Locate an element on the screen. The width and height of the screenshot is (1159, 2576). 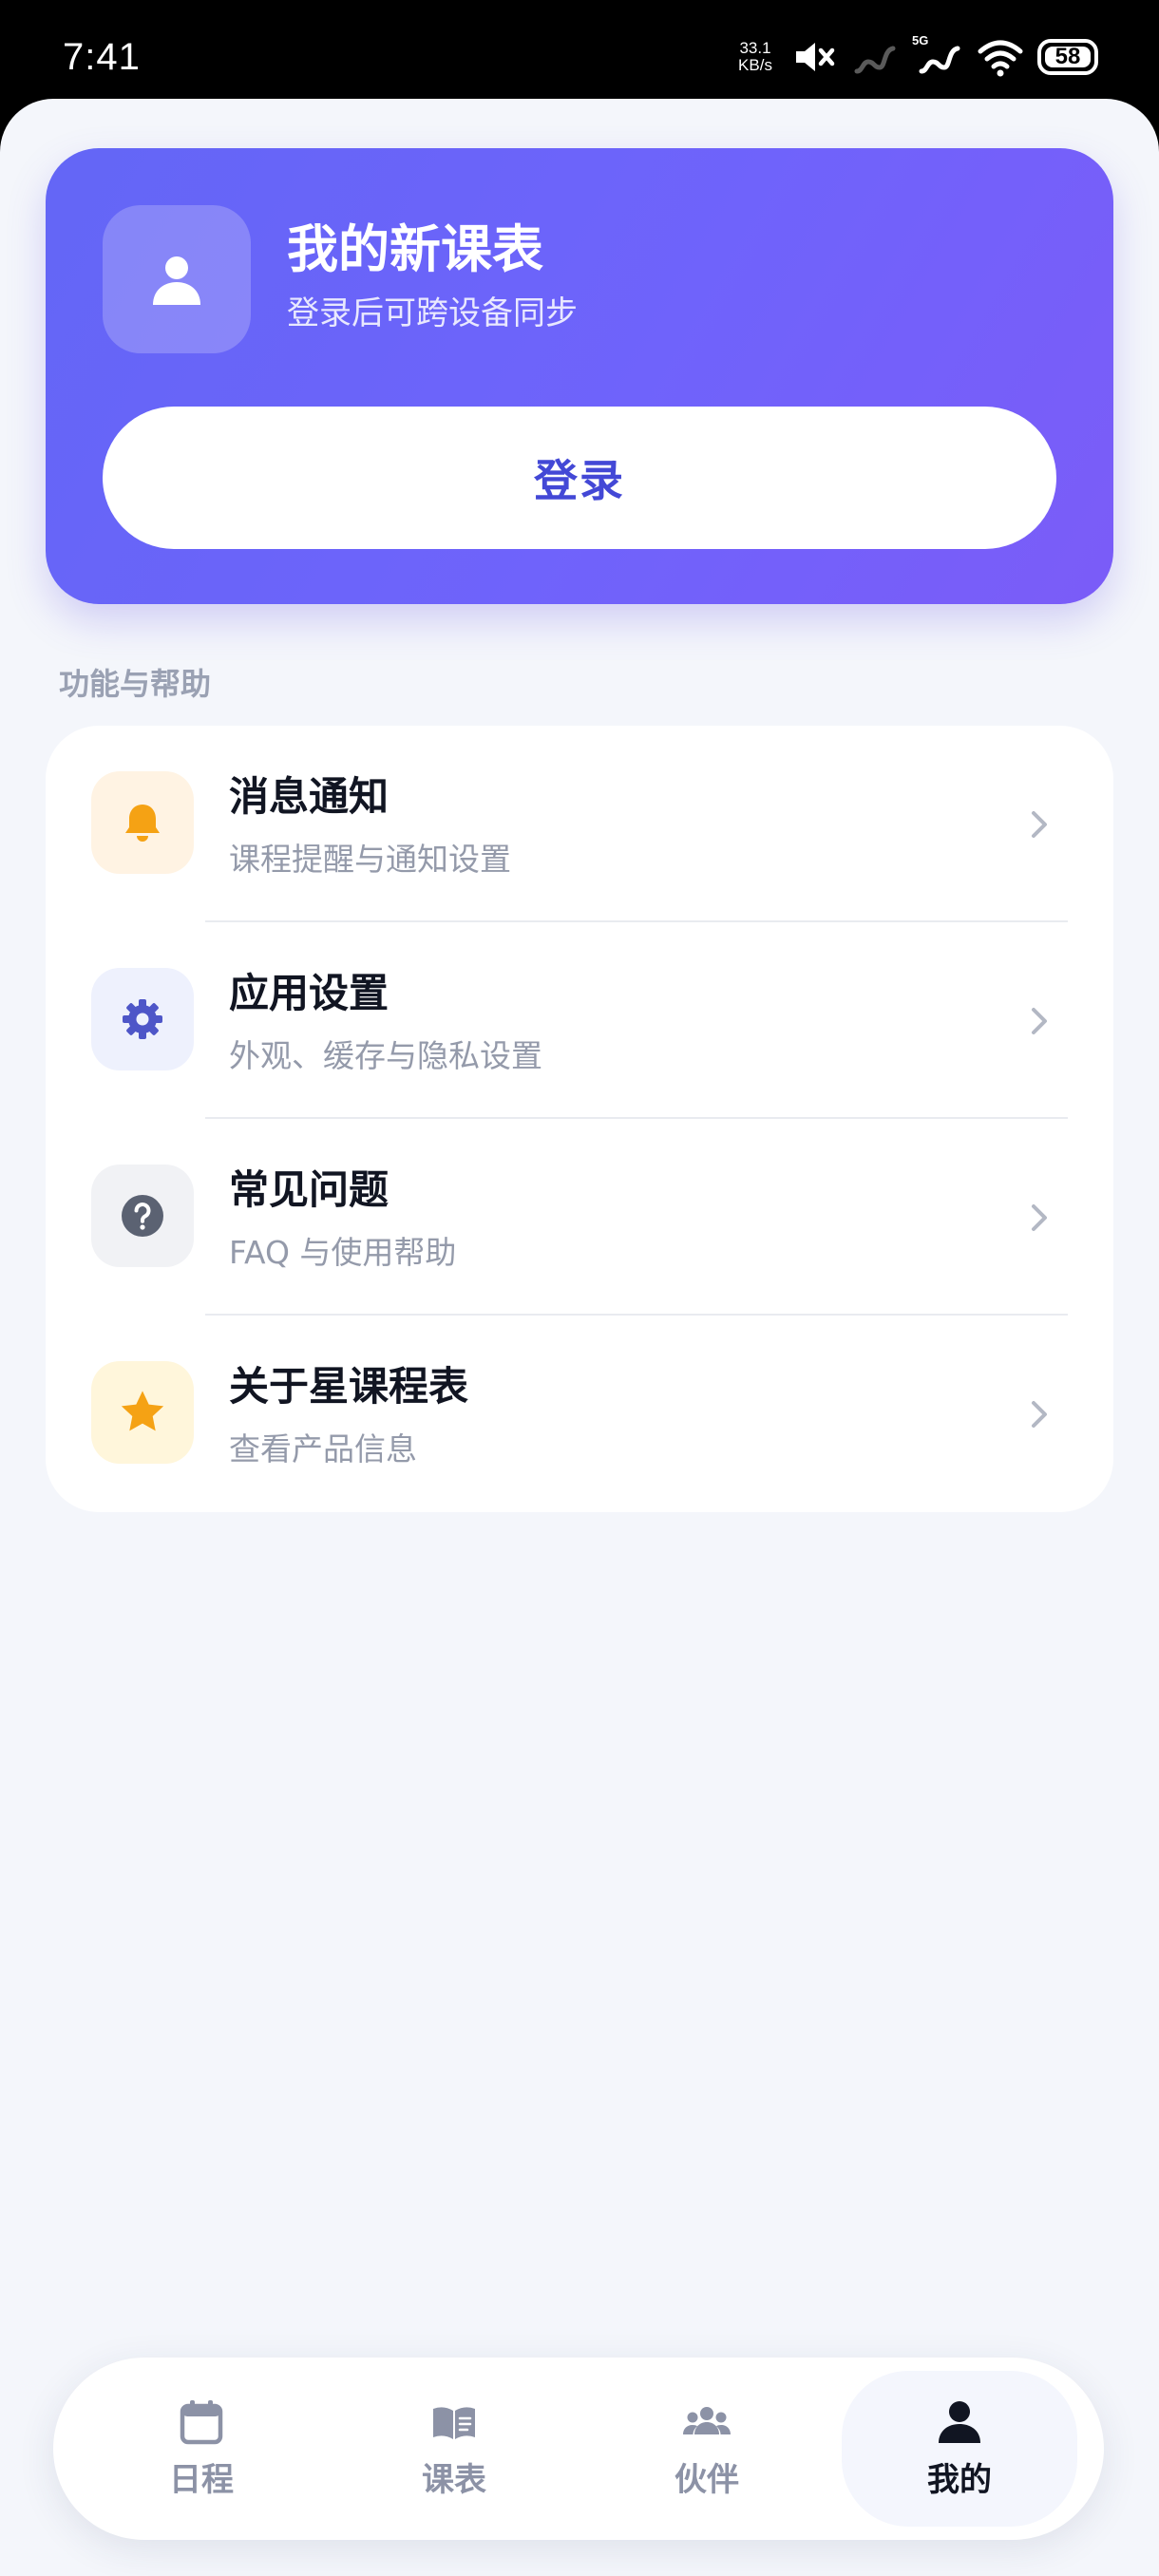
login-button: 登录 is located at coordinates (579, 478).